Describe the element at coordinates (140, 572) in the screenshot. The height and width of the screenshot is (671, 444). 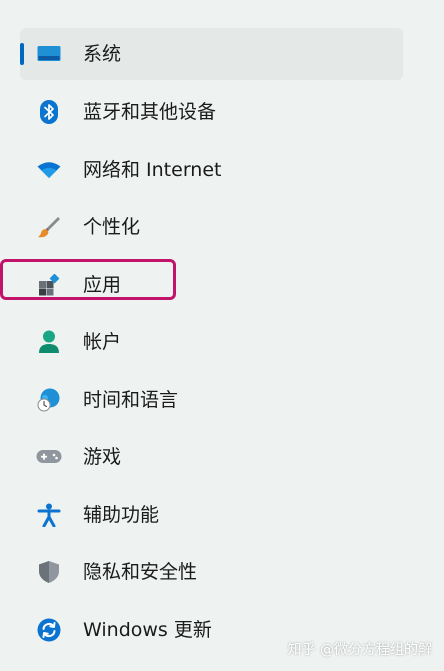
I see `nav-item-label: 隐私和安全性` at that location.